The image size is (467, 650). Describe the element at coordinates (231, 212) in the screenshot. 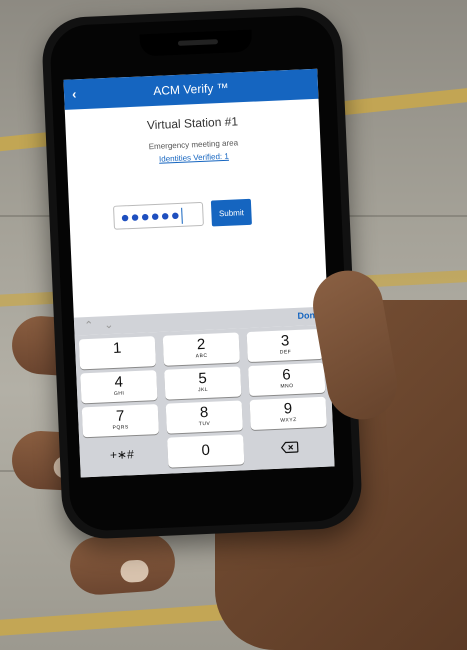

I see `submit-button: Submit` at that location.